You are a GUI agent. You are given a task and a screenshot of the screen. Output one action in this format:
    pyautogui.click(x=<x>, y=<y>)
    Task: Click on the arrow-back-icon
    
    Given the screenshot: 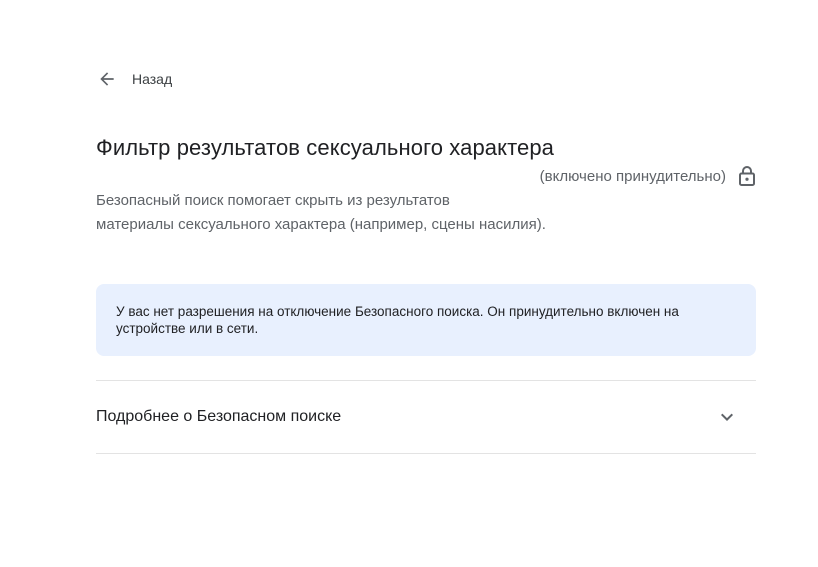 What is the action you would take?
    pyautogui.click(x=107, y=79)
    